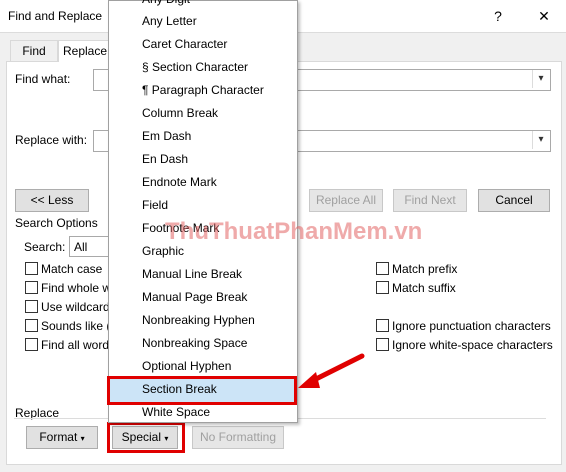  I want to click on menu-item: ¶ Paragraph Character, so click(203, 90).